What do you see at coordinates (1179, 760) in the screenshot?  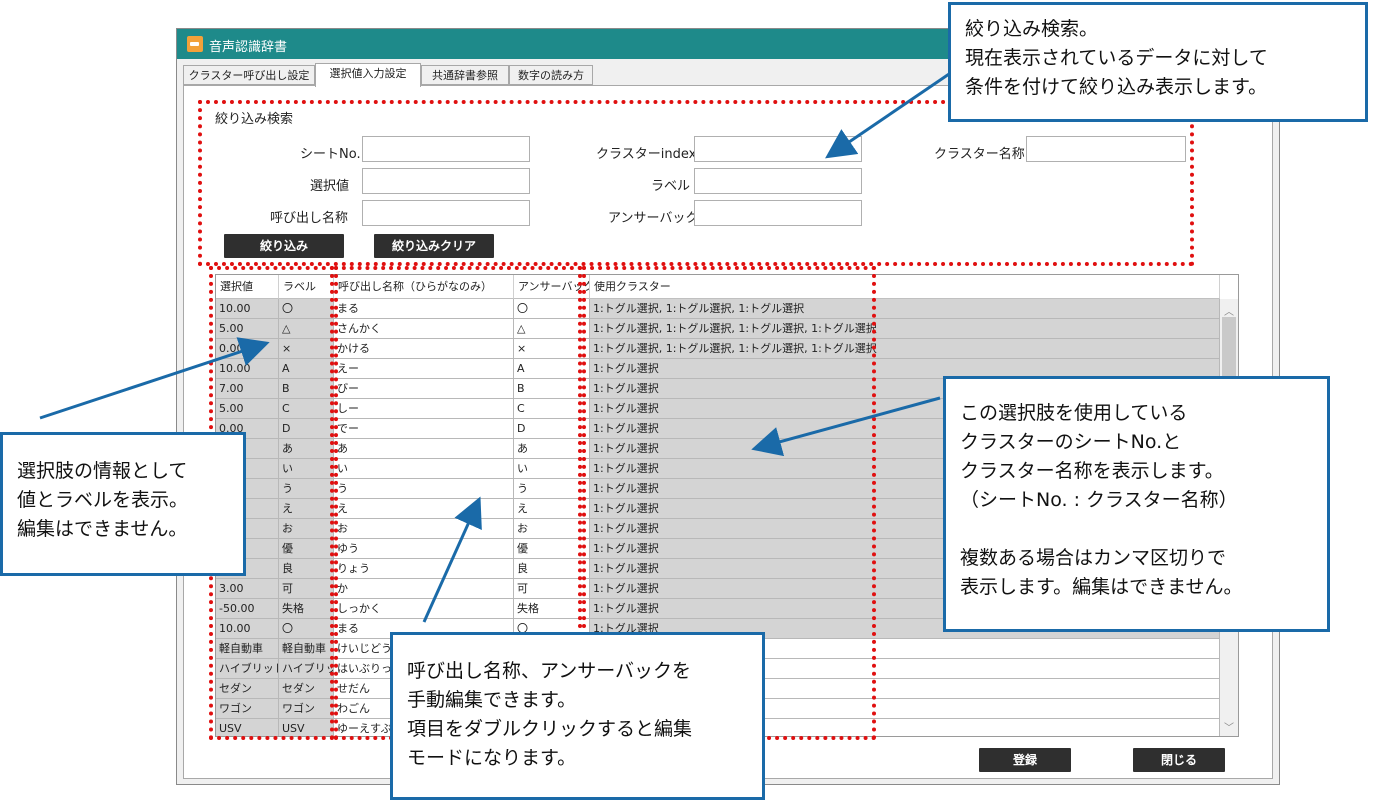 I see `close-button: 閉じる` at bounding box center [1179, 760].